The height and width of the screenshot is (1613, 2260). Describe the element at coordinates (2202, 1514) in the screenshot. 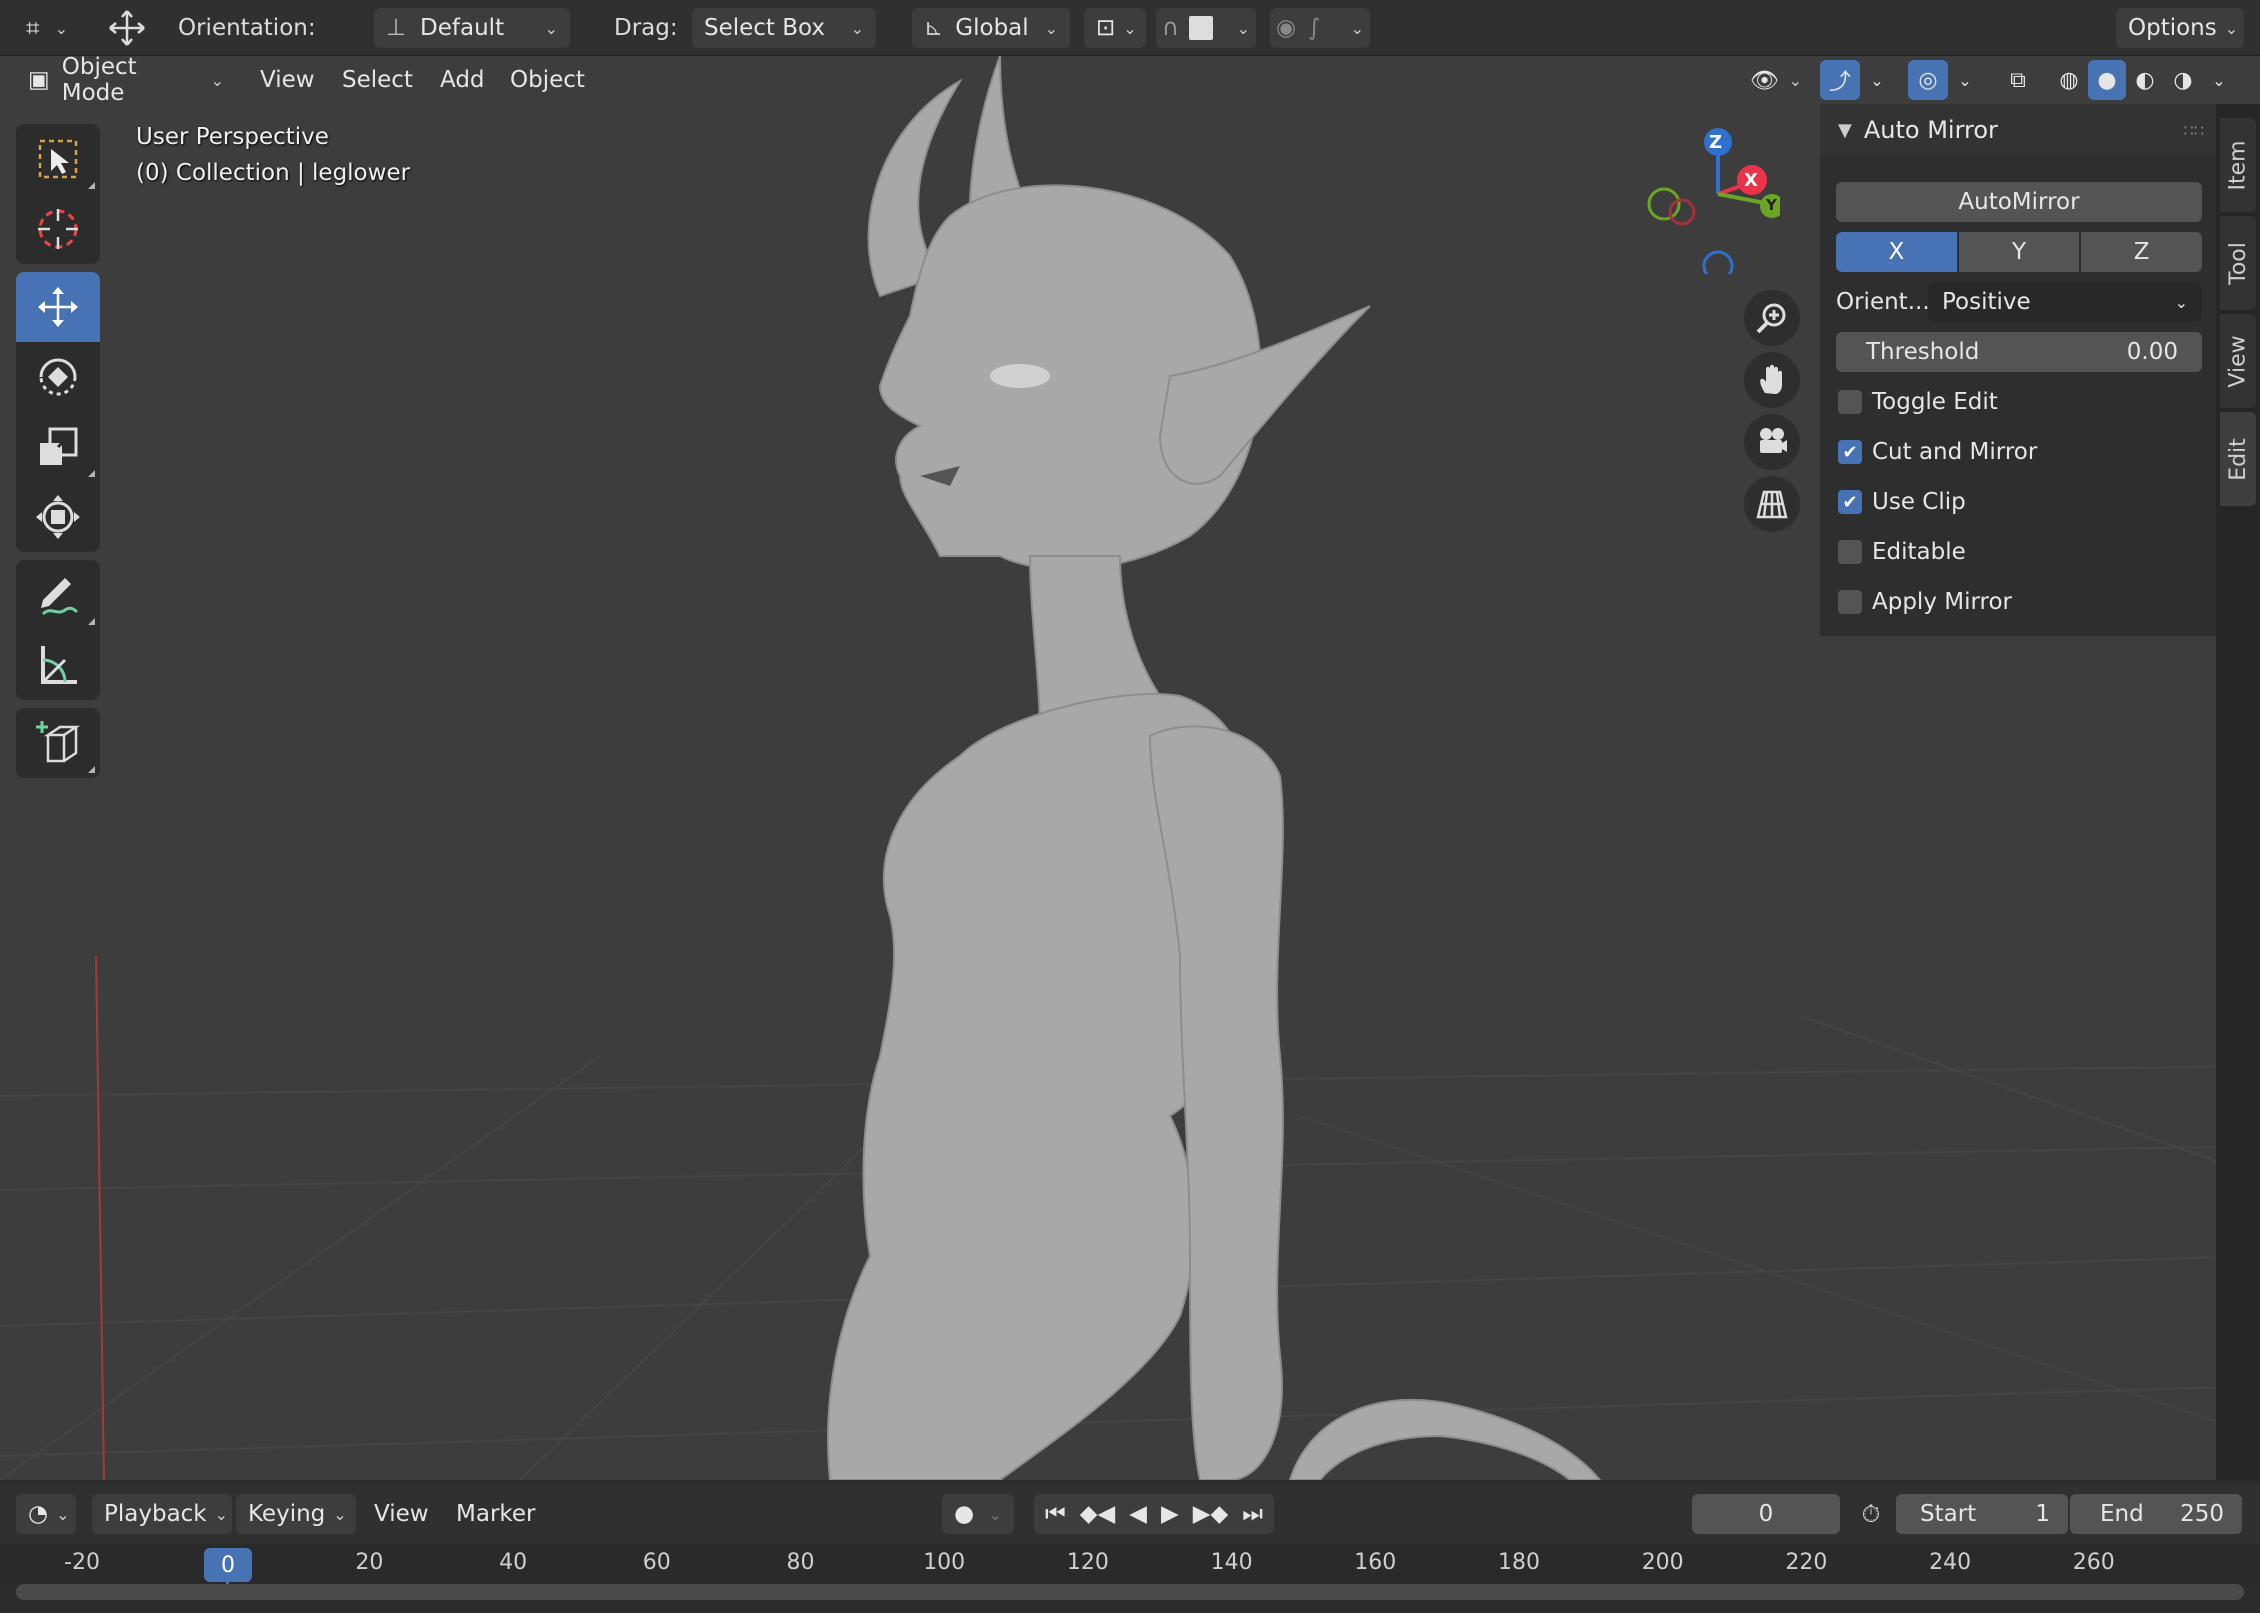

I see `end-value: 250` at that location.